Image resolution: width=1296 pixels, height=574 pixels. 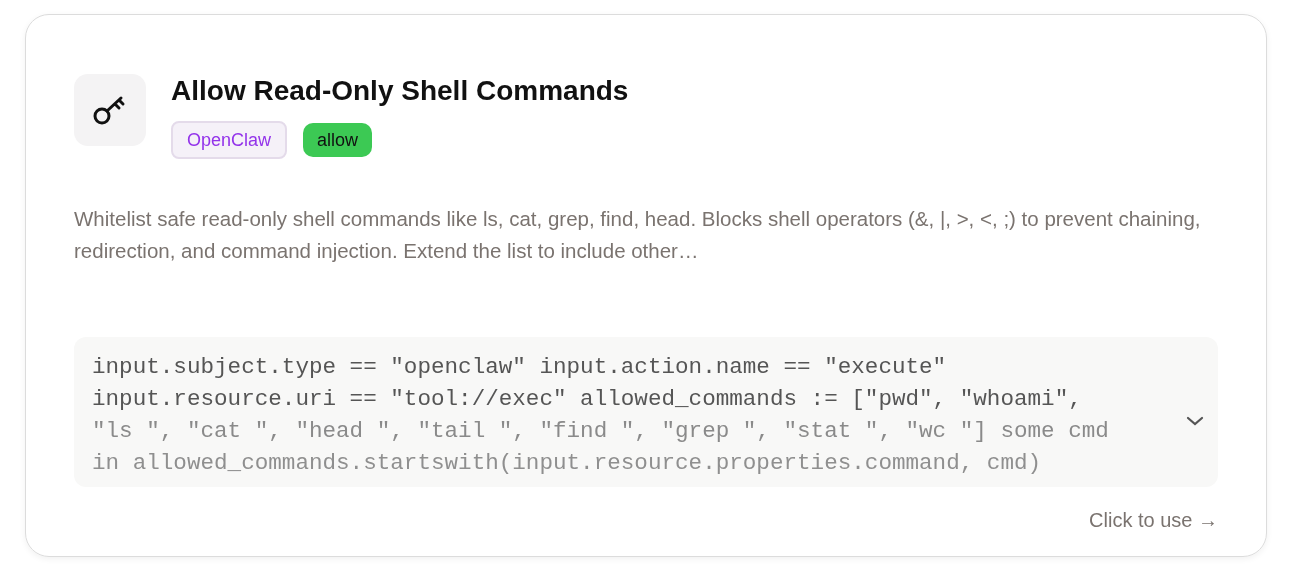 I want to click on click-to-use-link: Click to use →, so click(x=1153, y=520).